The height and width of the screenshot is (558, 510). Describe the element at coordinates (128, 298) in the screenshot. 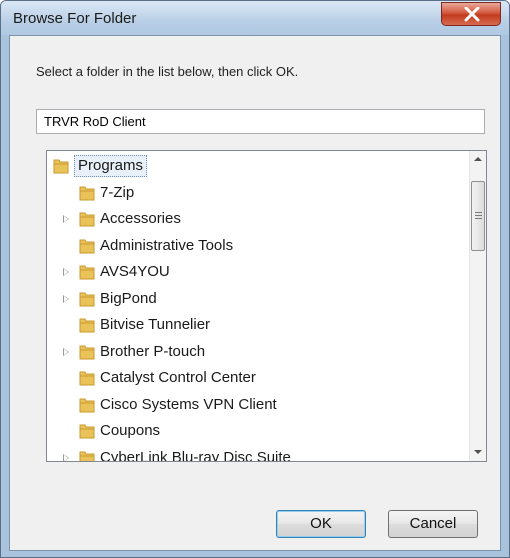

I see `tree-item-label: BigPond` at that location.